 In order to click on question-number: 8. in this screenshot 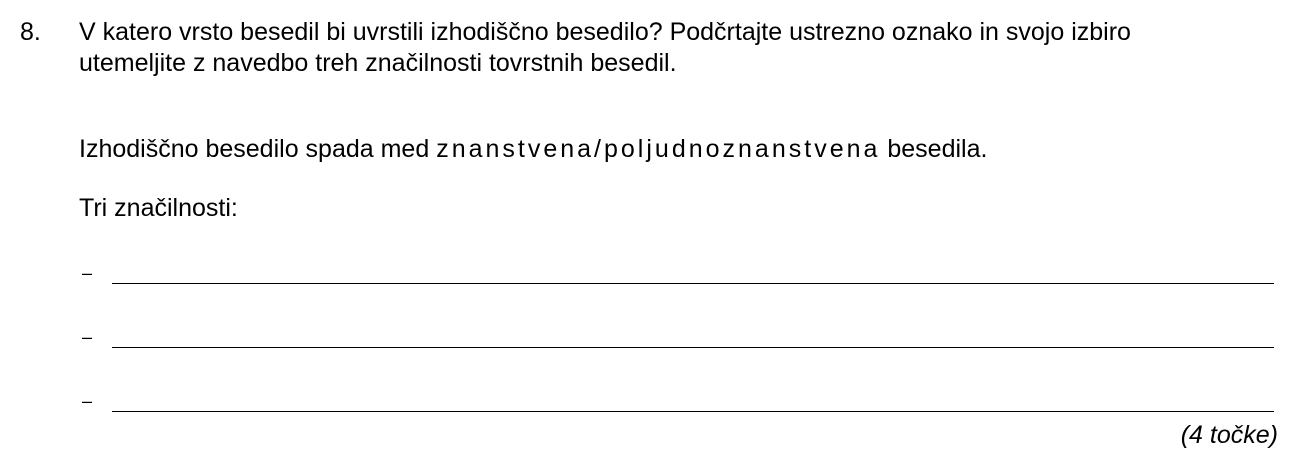, I will do `click(30, 32)`.